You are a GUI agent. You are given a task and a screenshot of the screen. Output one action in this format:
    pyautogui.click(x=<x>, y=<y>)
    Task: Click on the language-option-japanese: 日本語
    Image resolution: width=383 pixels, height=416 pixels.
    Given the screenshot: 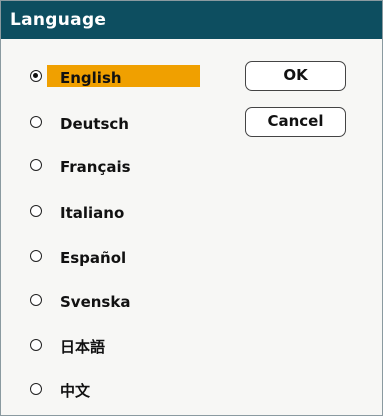 What is the action you would take?
    pyautogui.click(x=69, y=345)
    